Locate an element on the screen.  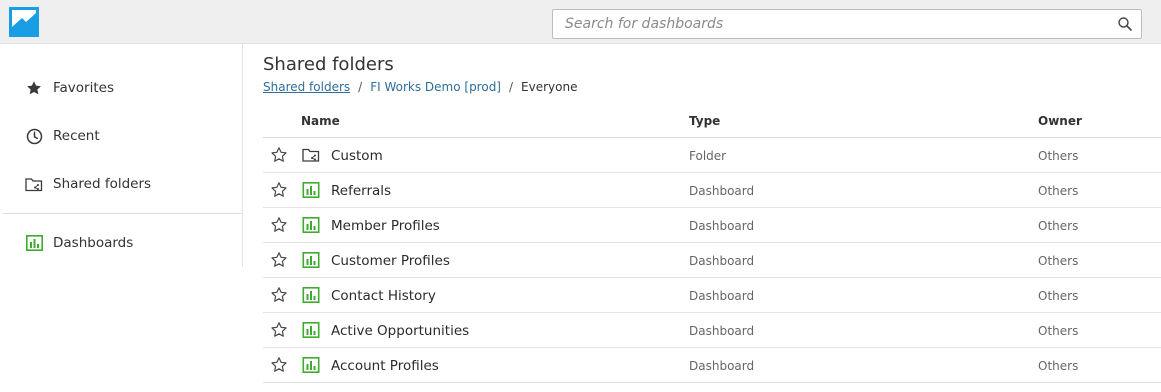
sidebar-item-shared-folders: Shared folders is located at coordinates (121, 184).